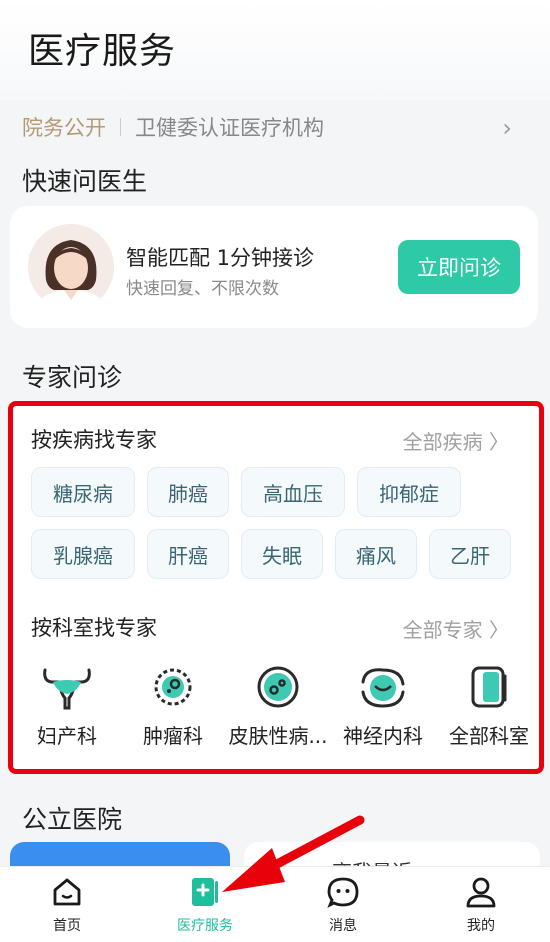  I want to click on all-experts-link: 全部专家 〉, so click(456, 628).